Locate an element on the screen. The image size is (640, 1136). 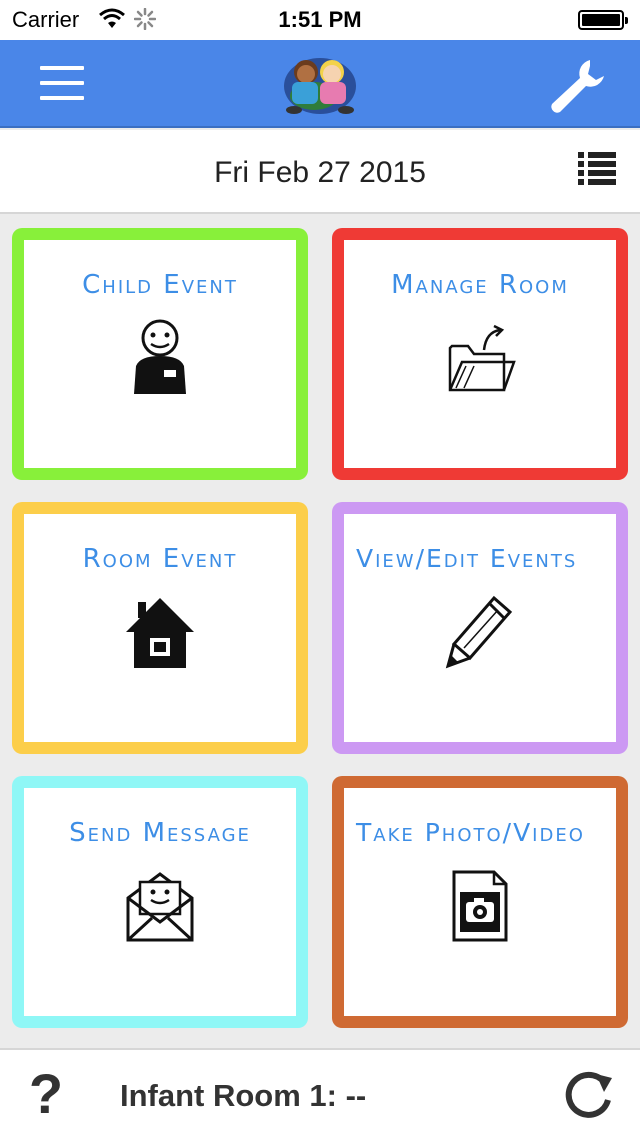
current-date: Fri Feb 27 2015 is located at coordinates (320, 172).